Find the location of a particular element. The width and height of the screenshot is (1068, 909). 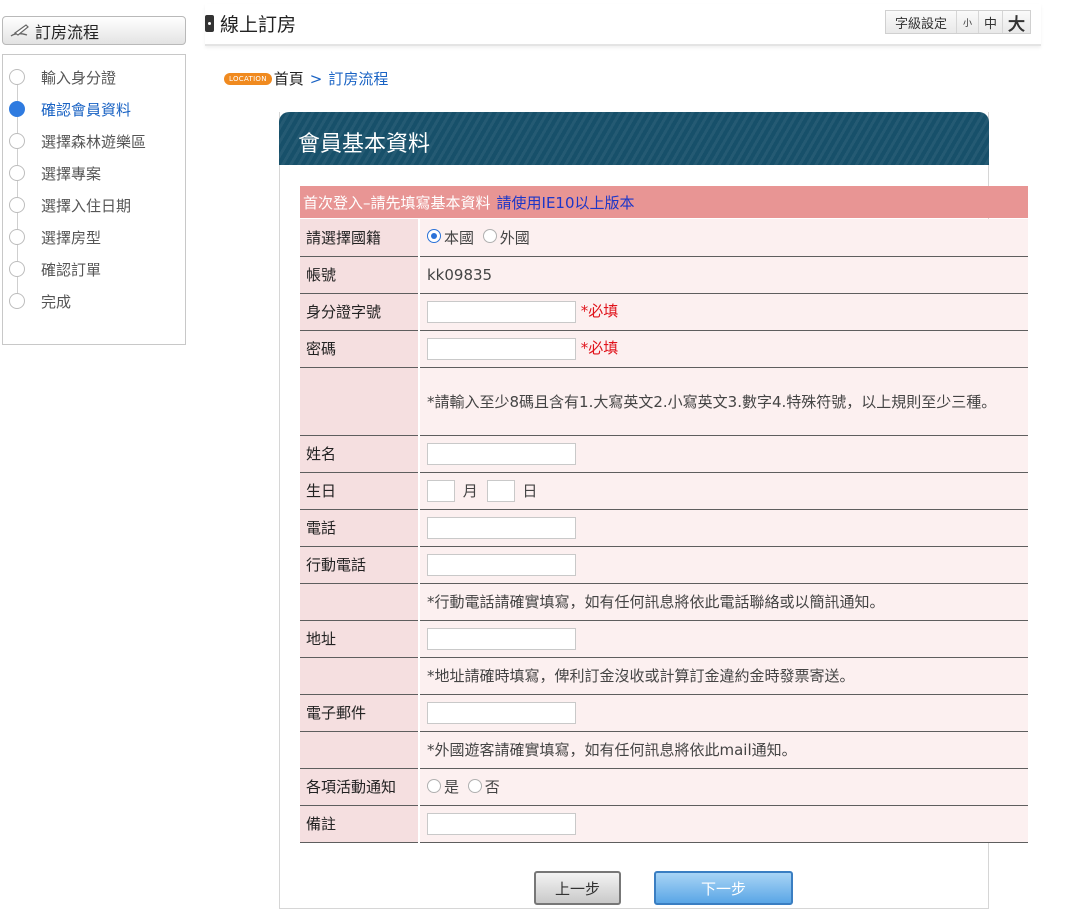

row-remarks: 備註 is located at coordinates (664, 824).